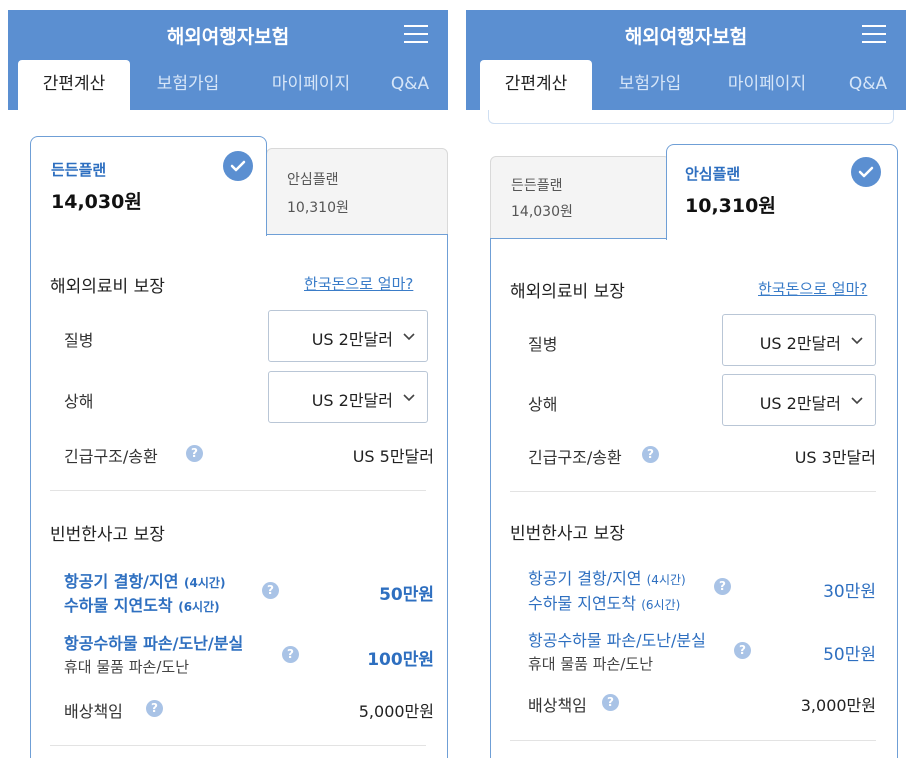  I want to click on rescue-value: US 3만달러, so click(835, 457).